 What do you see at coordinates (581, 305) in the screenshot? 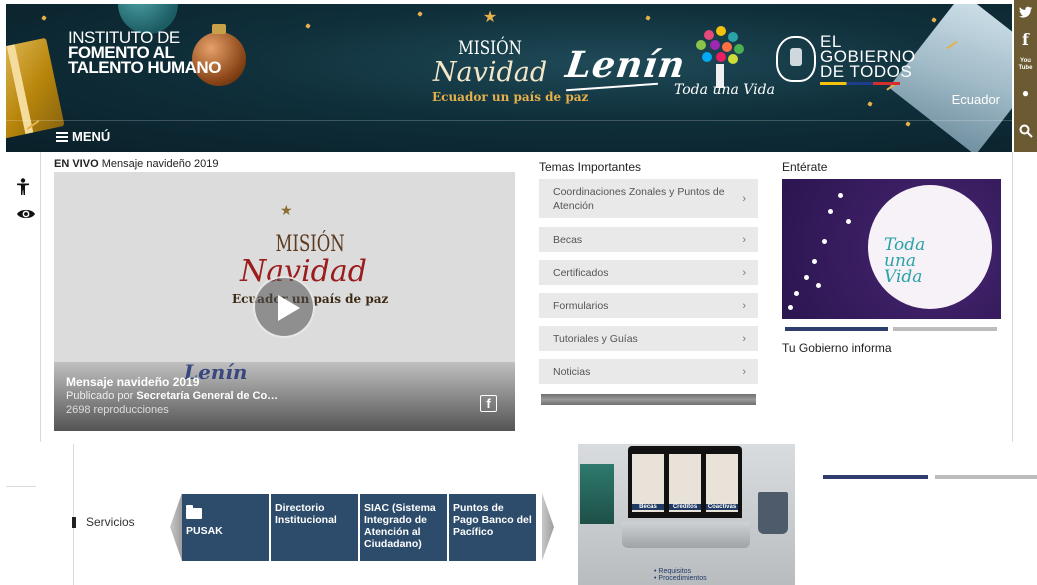
I see `tema-label: Formularios` at bounding box center [581, 305].